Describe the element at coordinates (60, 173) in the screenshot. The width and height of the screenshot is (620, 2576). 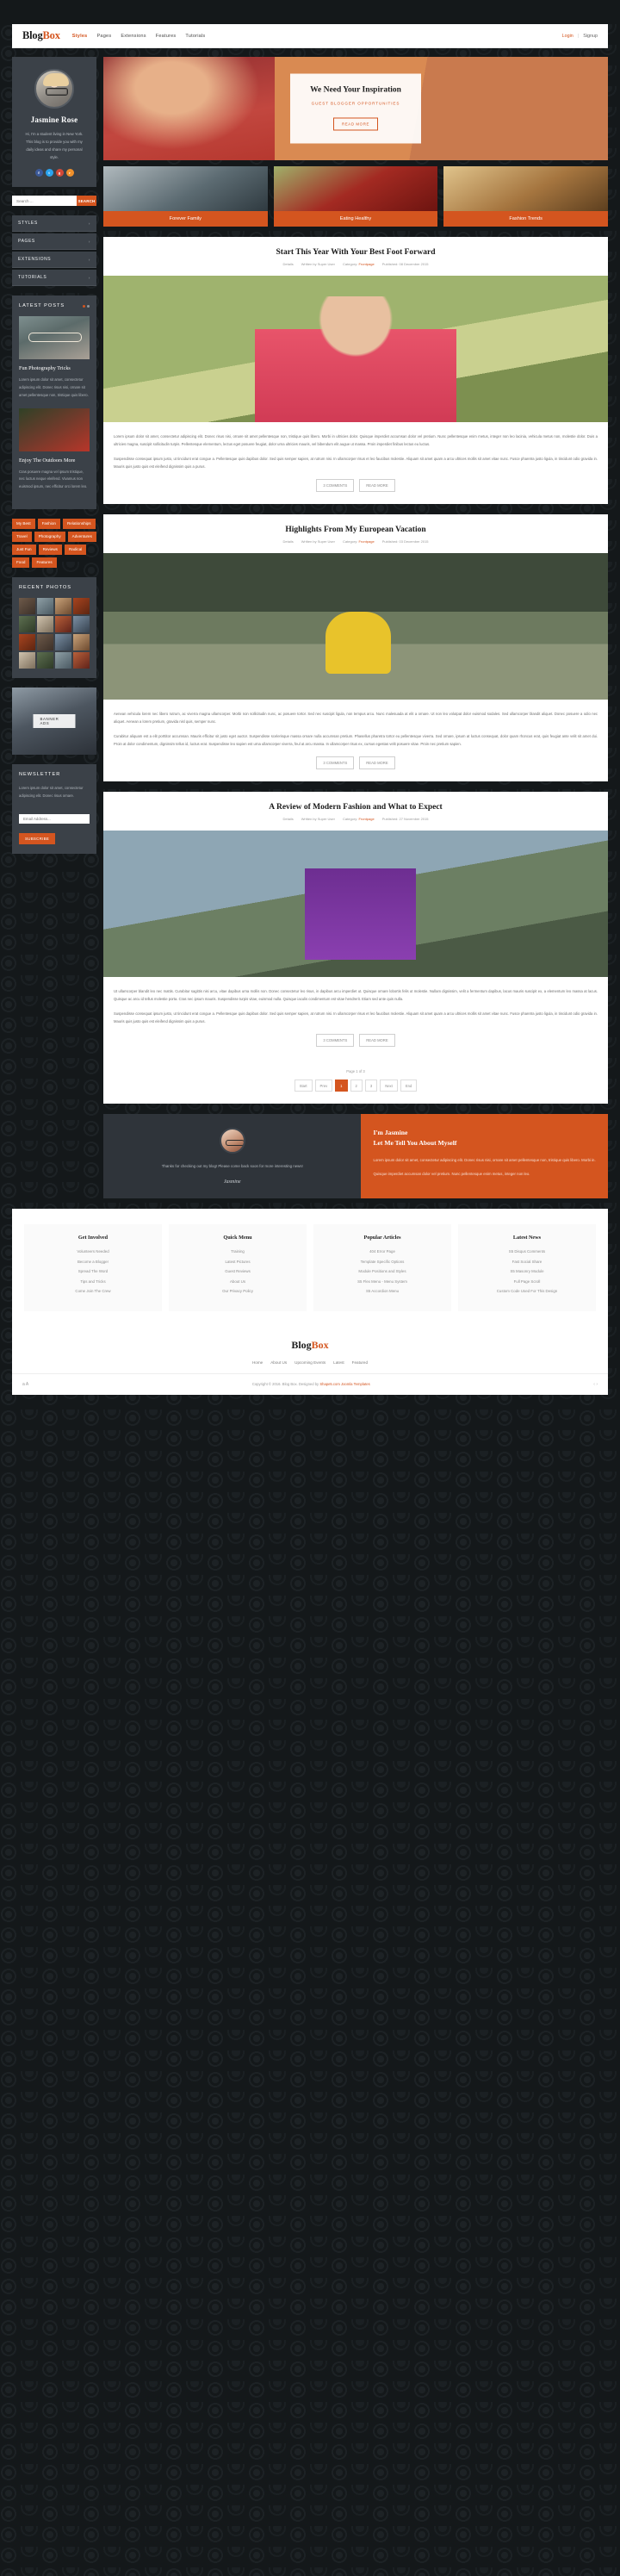
I see `google-plus-icon: g` at that location.